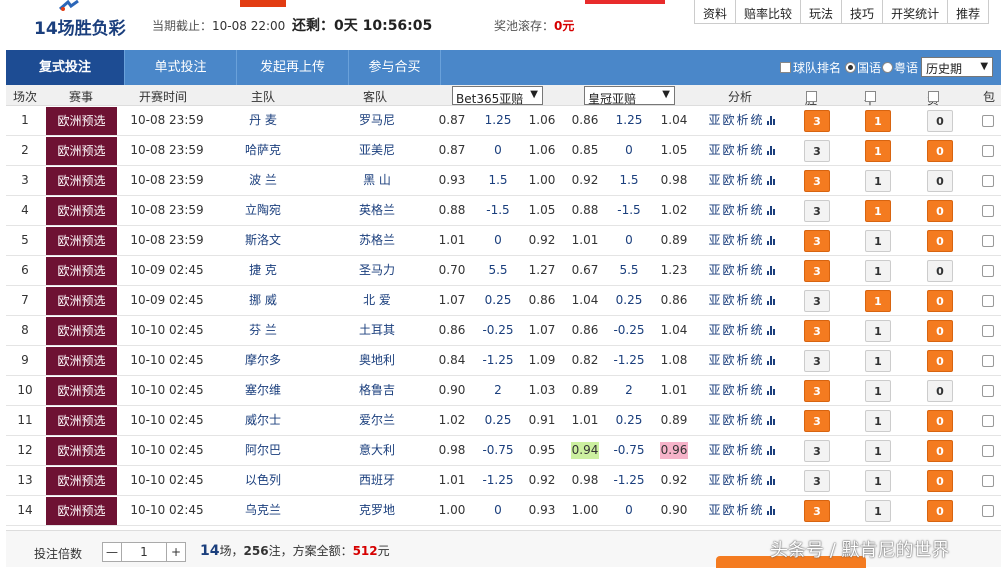 Image resolution: width=1001 pixels, height=568 pixels. Describe the element at coordinates (377, 420) in the screenshot. I see `away-team: 爱尔兰` at that location.